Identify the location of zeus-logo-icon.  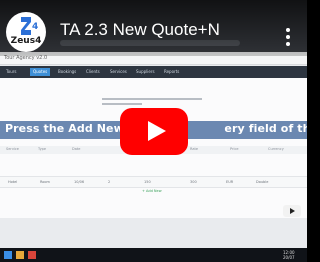
(26, 26).